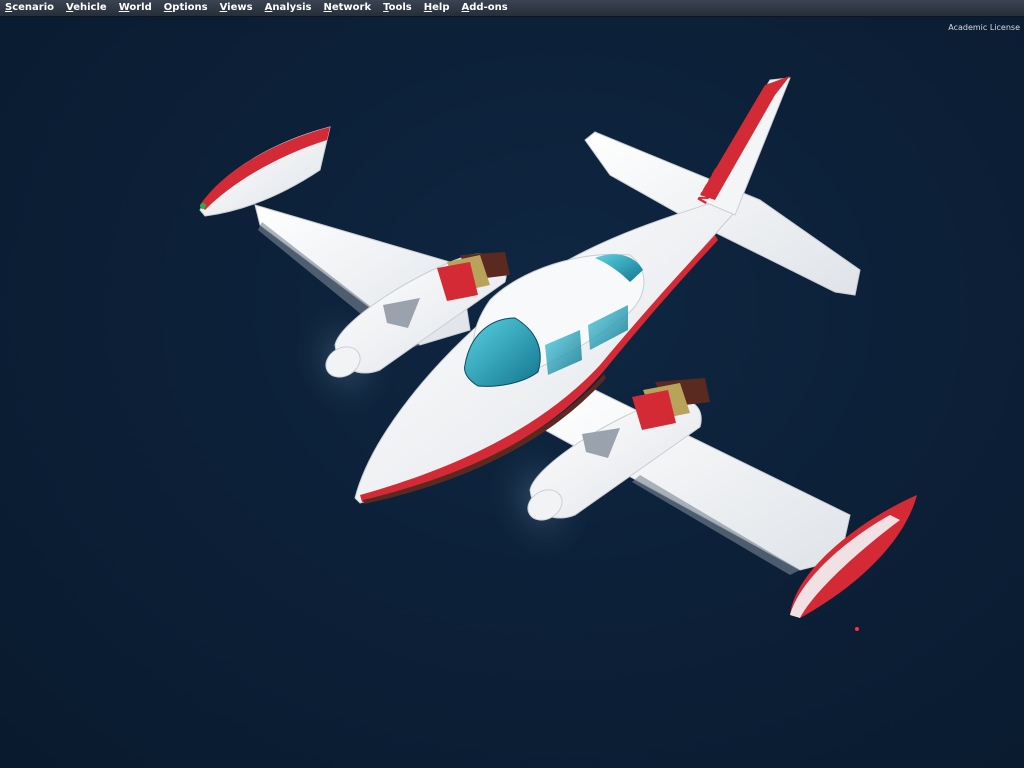 The image size is (1024, 768). I want to click on license-label: Academic License, so click(984, 27).